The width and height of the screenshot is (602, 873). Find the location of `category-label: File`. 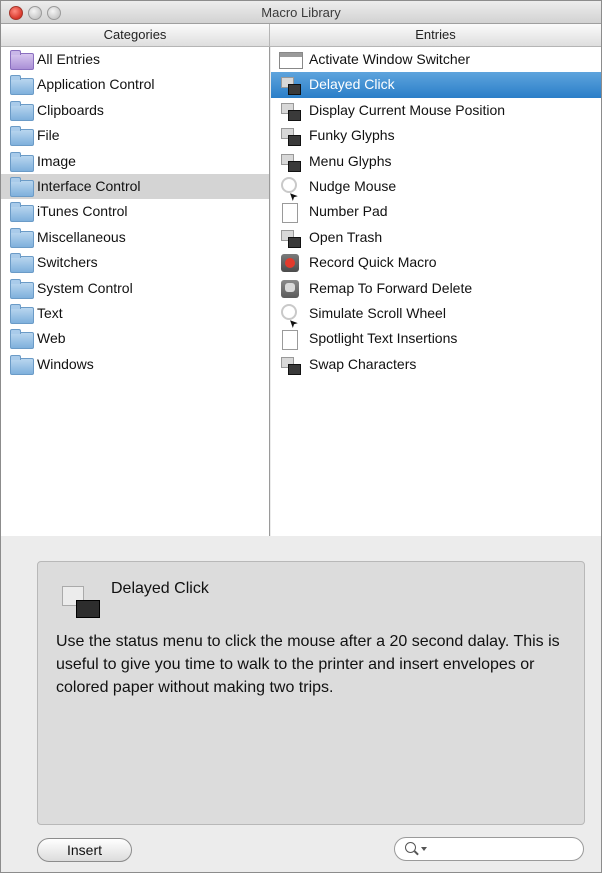

category-label: File is located at coordinates (48, 135).